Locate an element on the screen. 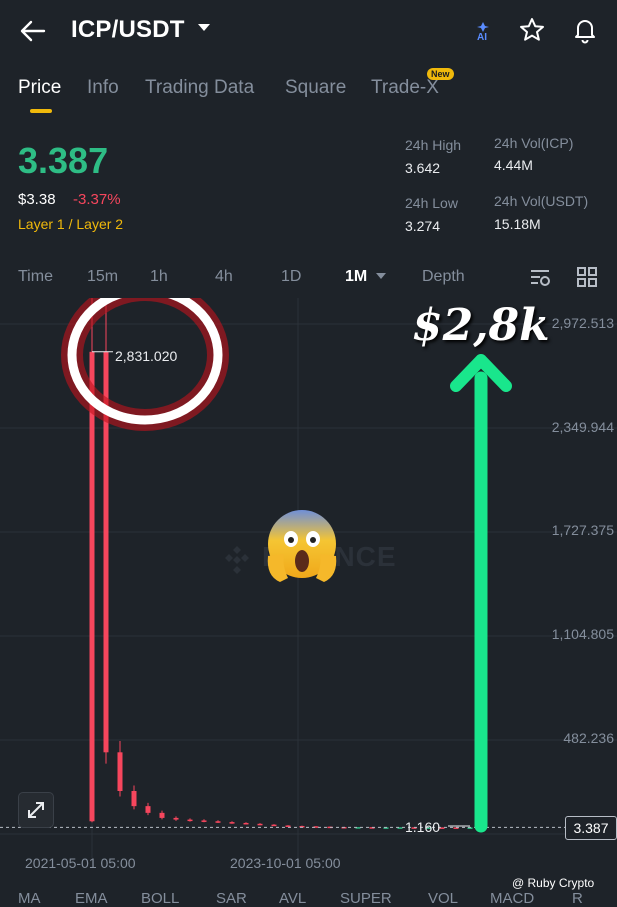 The height and width of the screenshot is (907, 617). pair-dropdown-icon is located at coordinates (204, 27).